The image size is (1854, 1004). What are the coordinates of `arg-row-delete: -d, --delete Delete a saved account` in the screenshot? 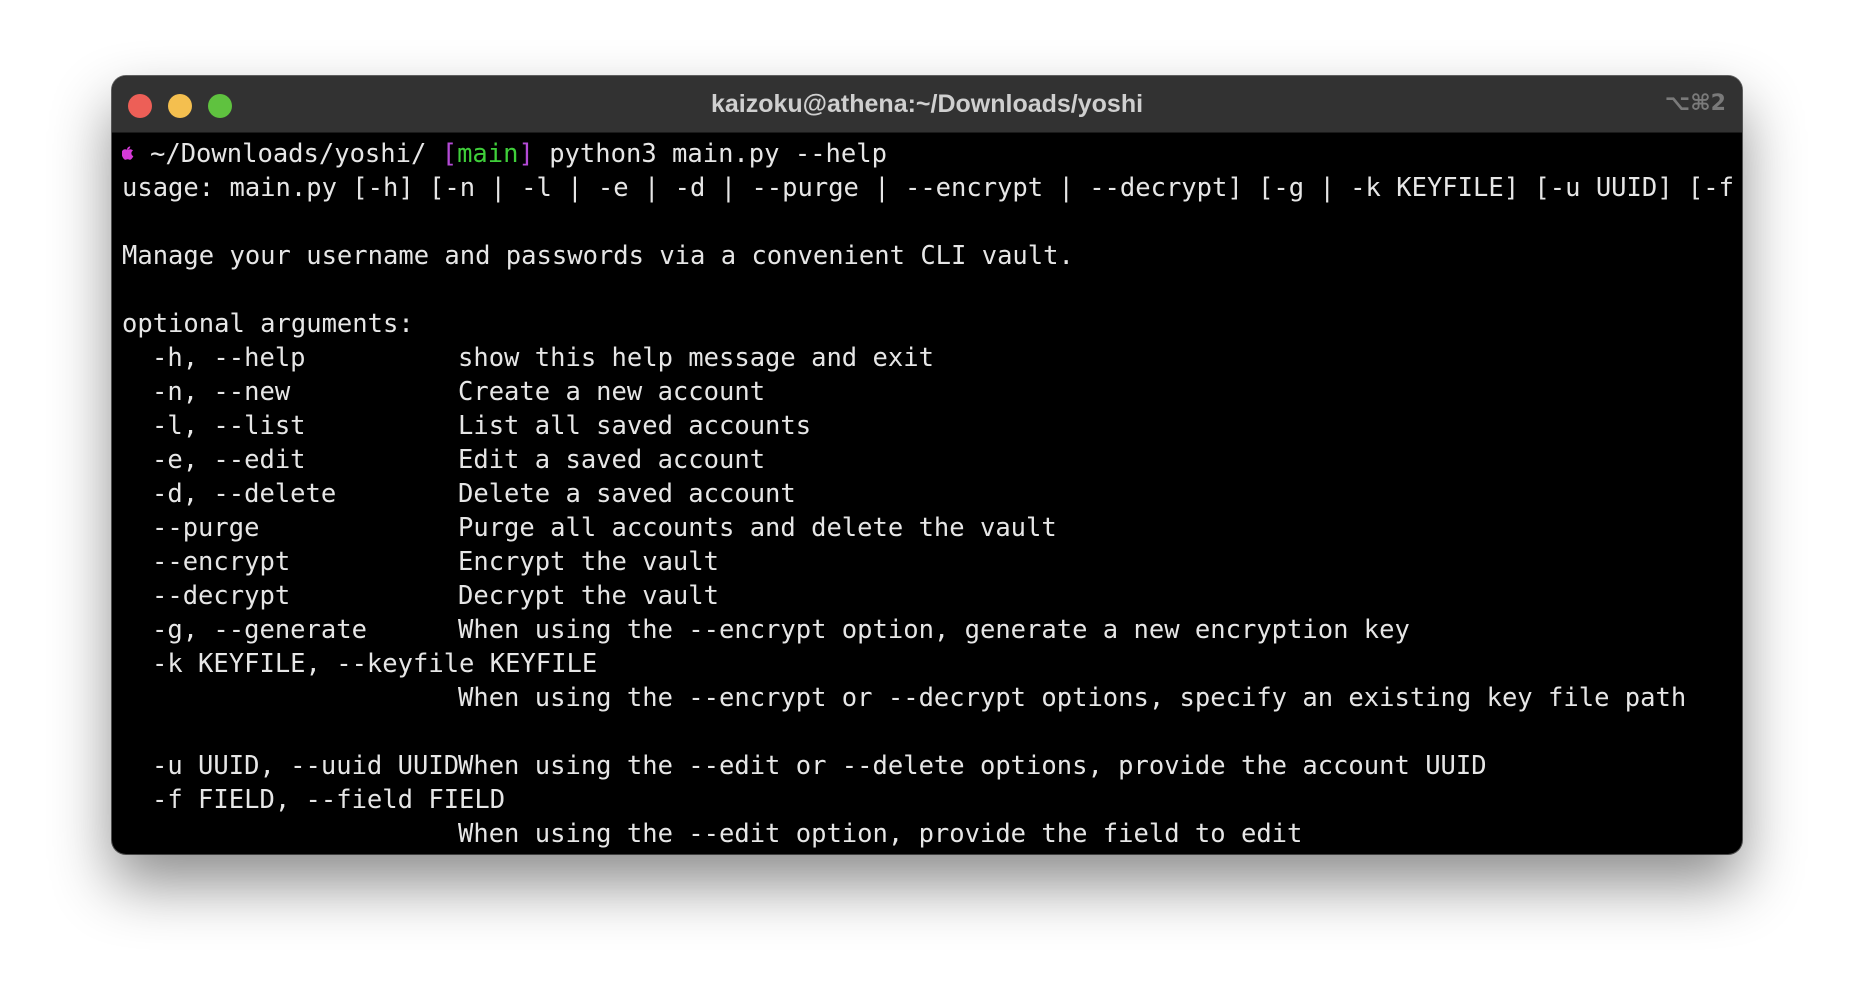 It's located at (927, 494).